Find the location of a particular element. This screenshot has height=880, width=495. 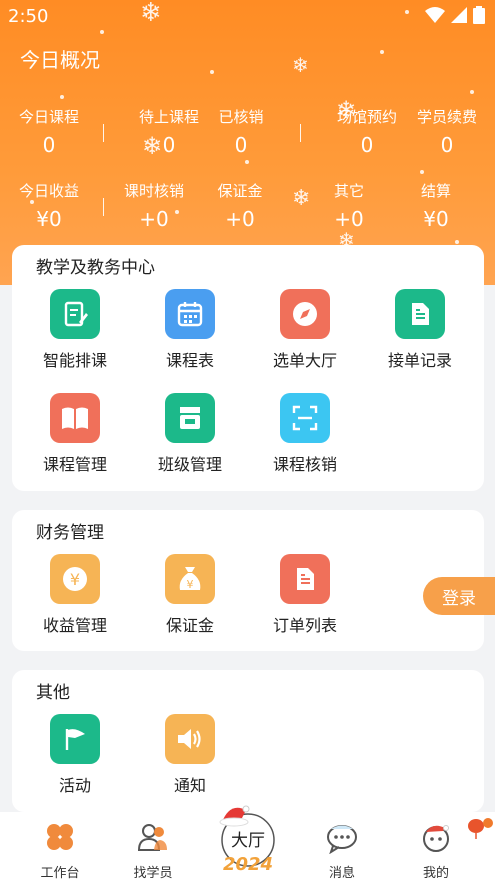

tab-mine: 我的 is located at coordinates (436, 850).